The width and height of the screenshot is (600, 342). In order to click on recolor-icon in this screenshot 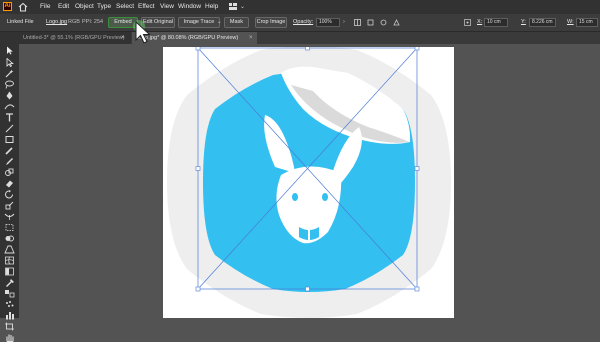, I will do `click(396, 22)`.